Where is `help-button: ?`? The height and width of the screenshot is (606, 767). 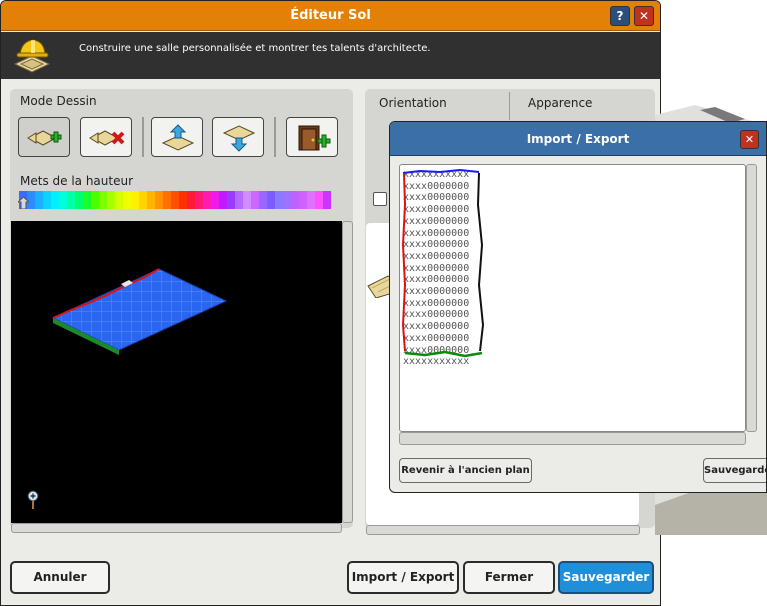
help-button: ? is located at coordinates (620, 16).